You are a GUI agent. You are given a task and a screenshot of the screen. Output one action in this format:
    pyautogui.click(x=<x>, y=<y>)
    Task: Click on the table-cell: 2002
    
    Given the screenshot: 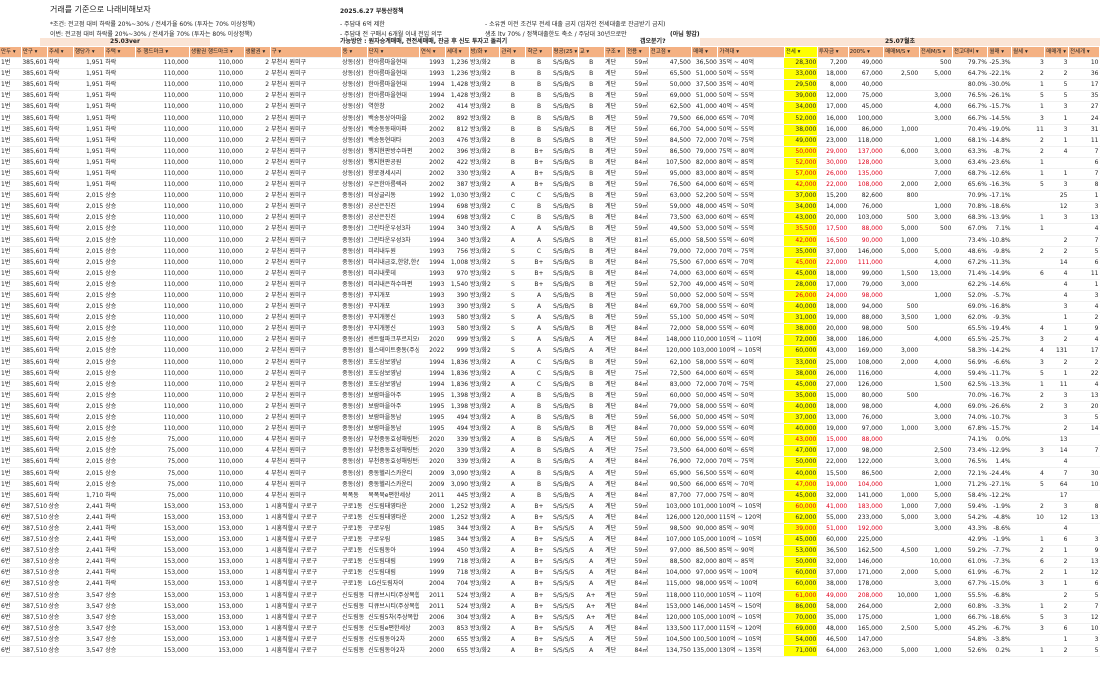 What is the action you would take?
    pyautogui.click(x=432, y=151)
    